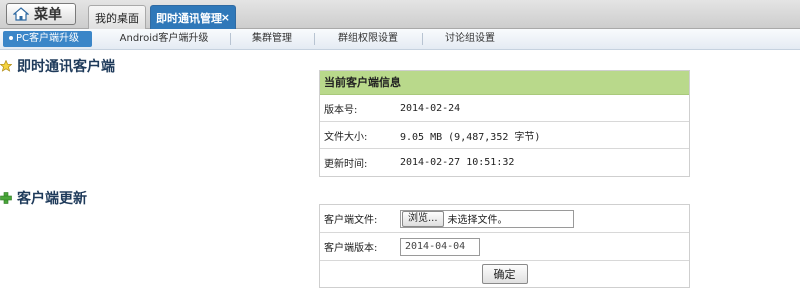 The width and height of the screenshot is (800, 293). I want to click on menu-label: 菜单, so click(48, 15).